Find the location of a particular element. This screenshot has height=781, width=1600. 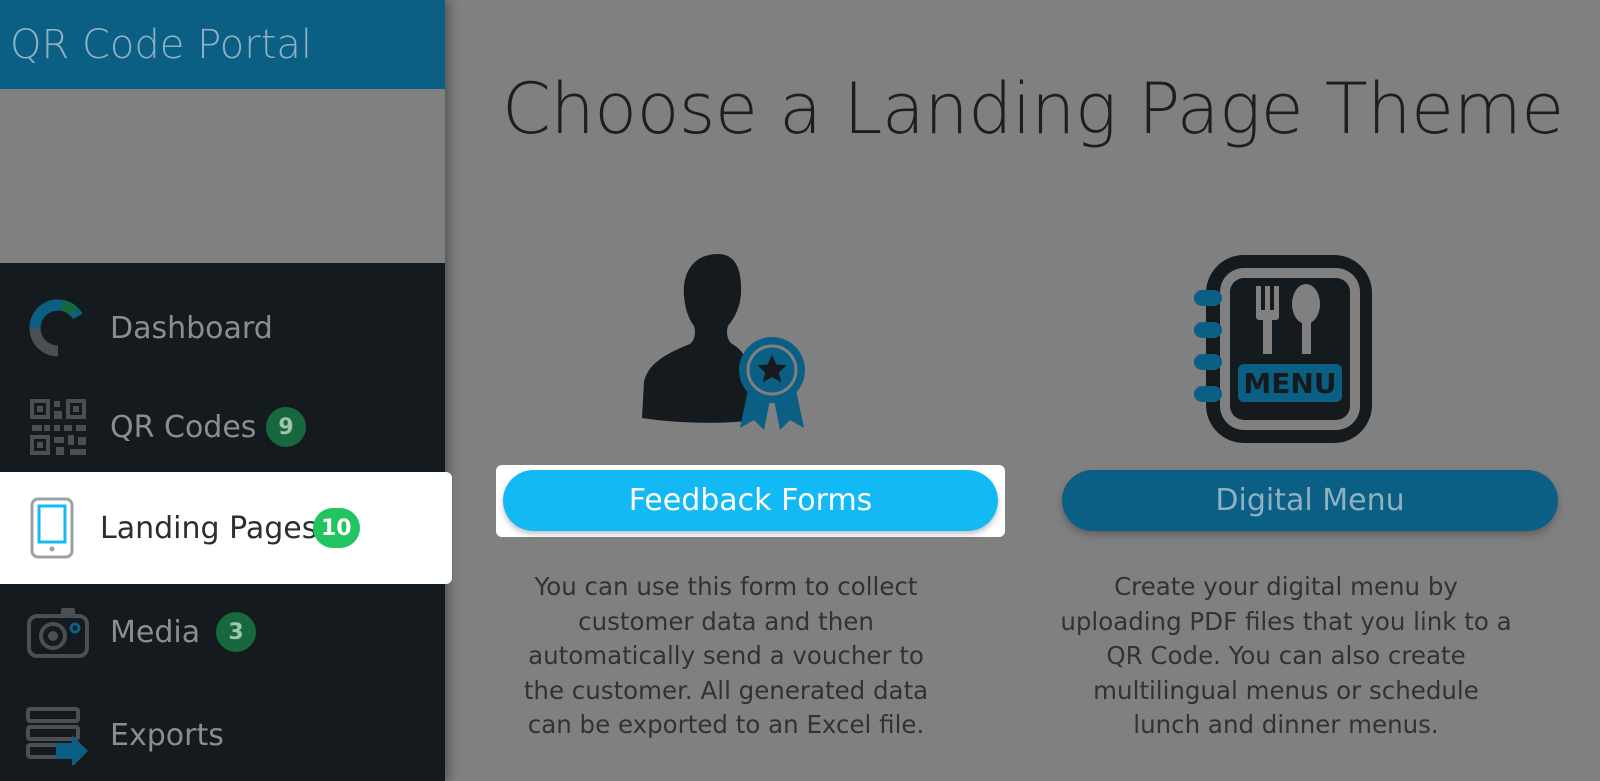

page-title: Choose a Landing Page Theme is located at coordinates (1033, 109).